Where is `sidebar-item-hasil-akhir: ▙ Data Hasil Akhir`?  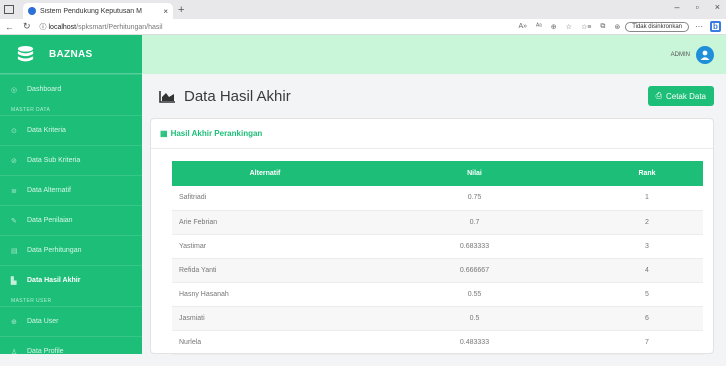
sidebar-item-hasil-akhir: ▙ Data Hasil Akhir is located at coordinates (71, 280).